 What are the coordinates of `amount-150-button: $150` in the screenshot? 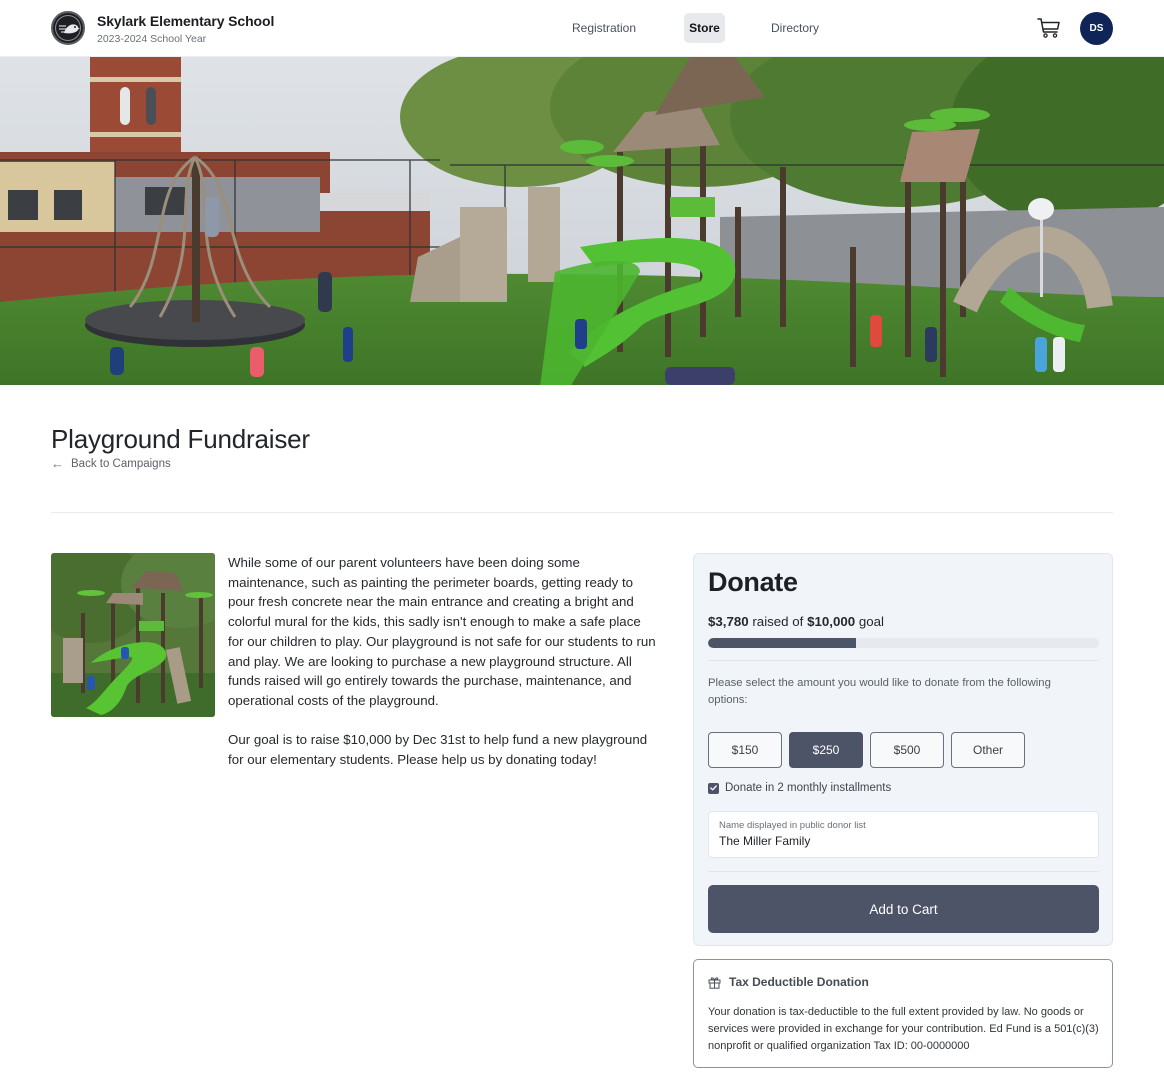 It's located at (745, 750).